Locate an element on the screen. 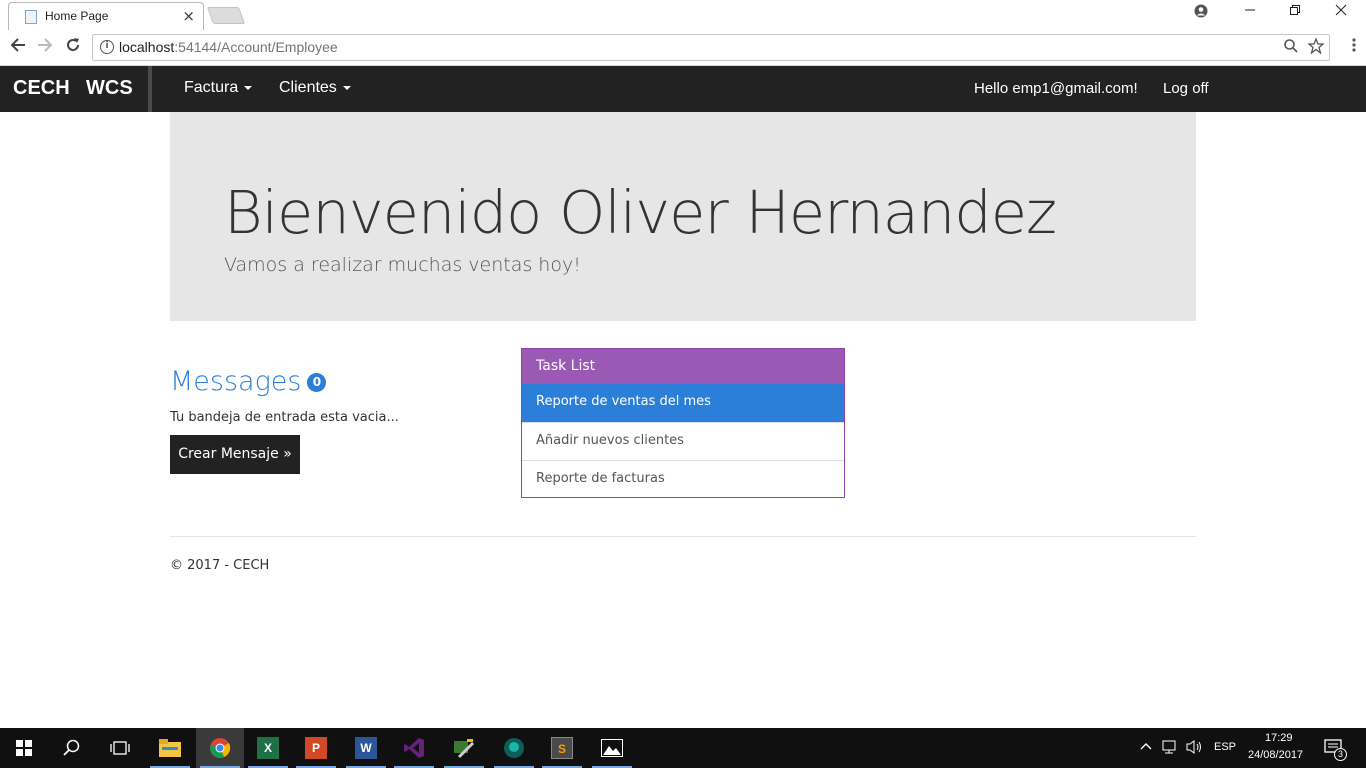 The image size is (1366, 768). tool-icon is located at coordinates (464, 748).